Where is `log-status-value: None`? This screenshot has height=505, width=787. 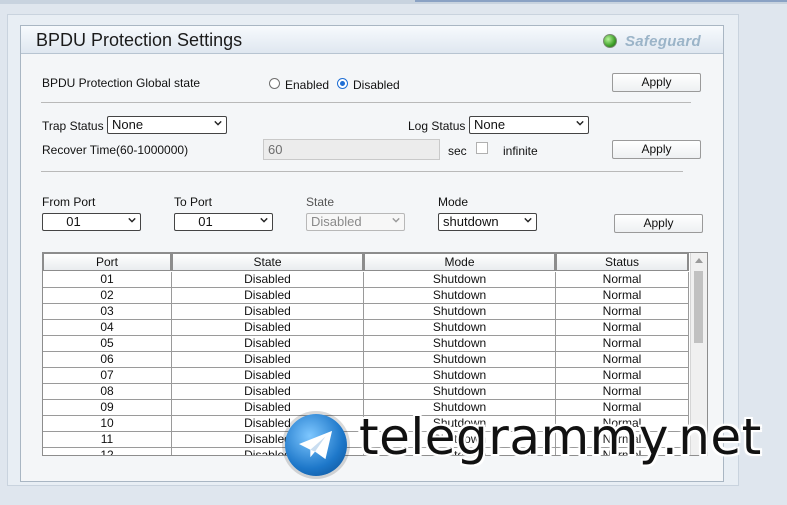 log-status-value: None is located at coordinates (490, 124).